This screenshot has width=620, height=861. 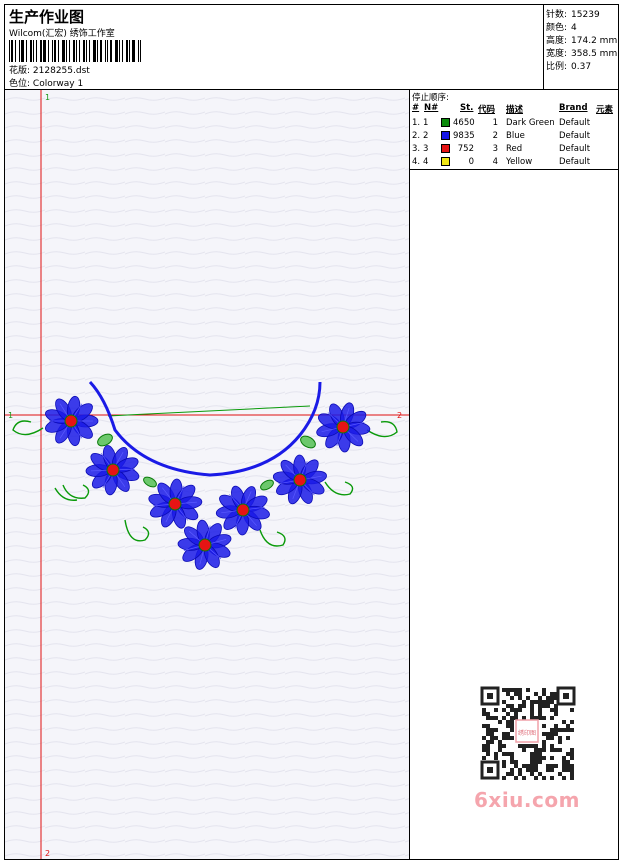 What do you see at coordinates (582, 41) in the screenshot?
I see `stat-height: 高度: 174.2 mm` at bounding box center [582, 41].